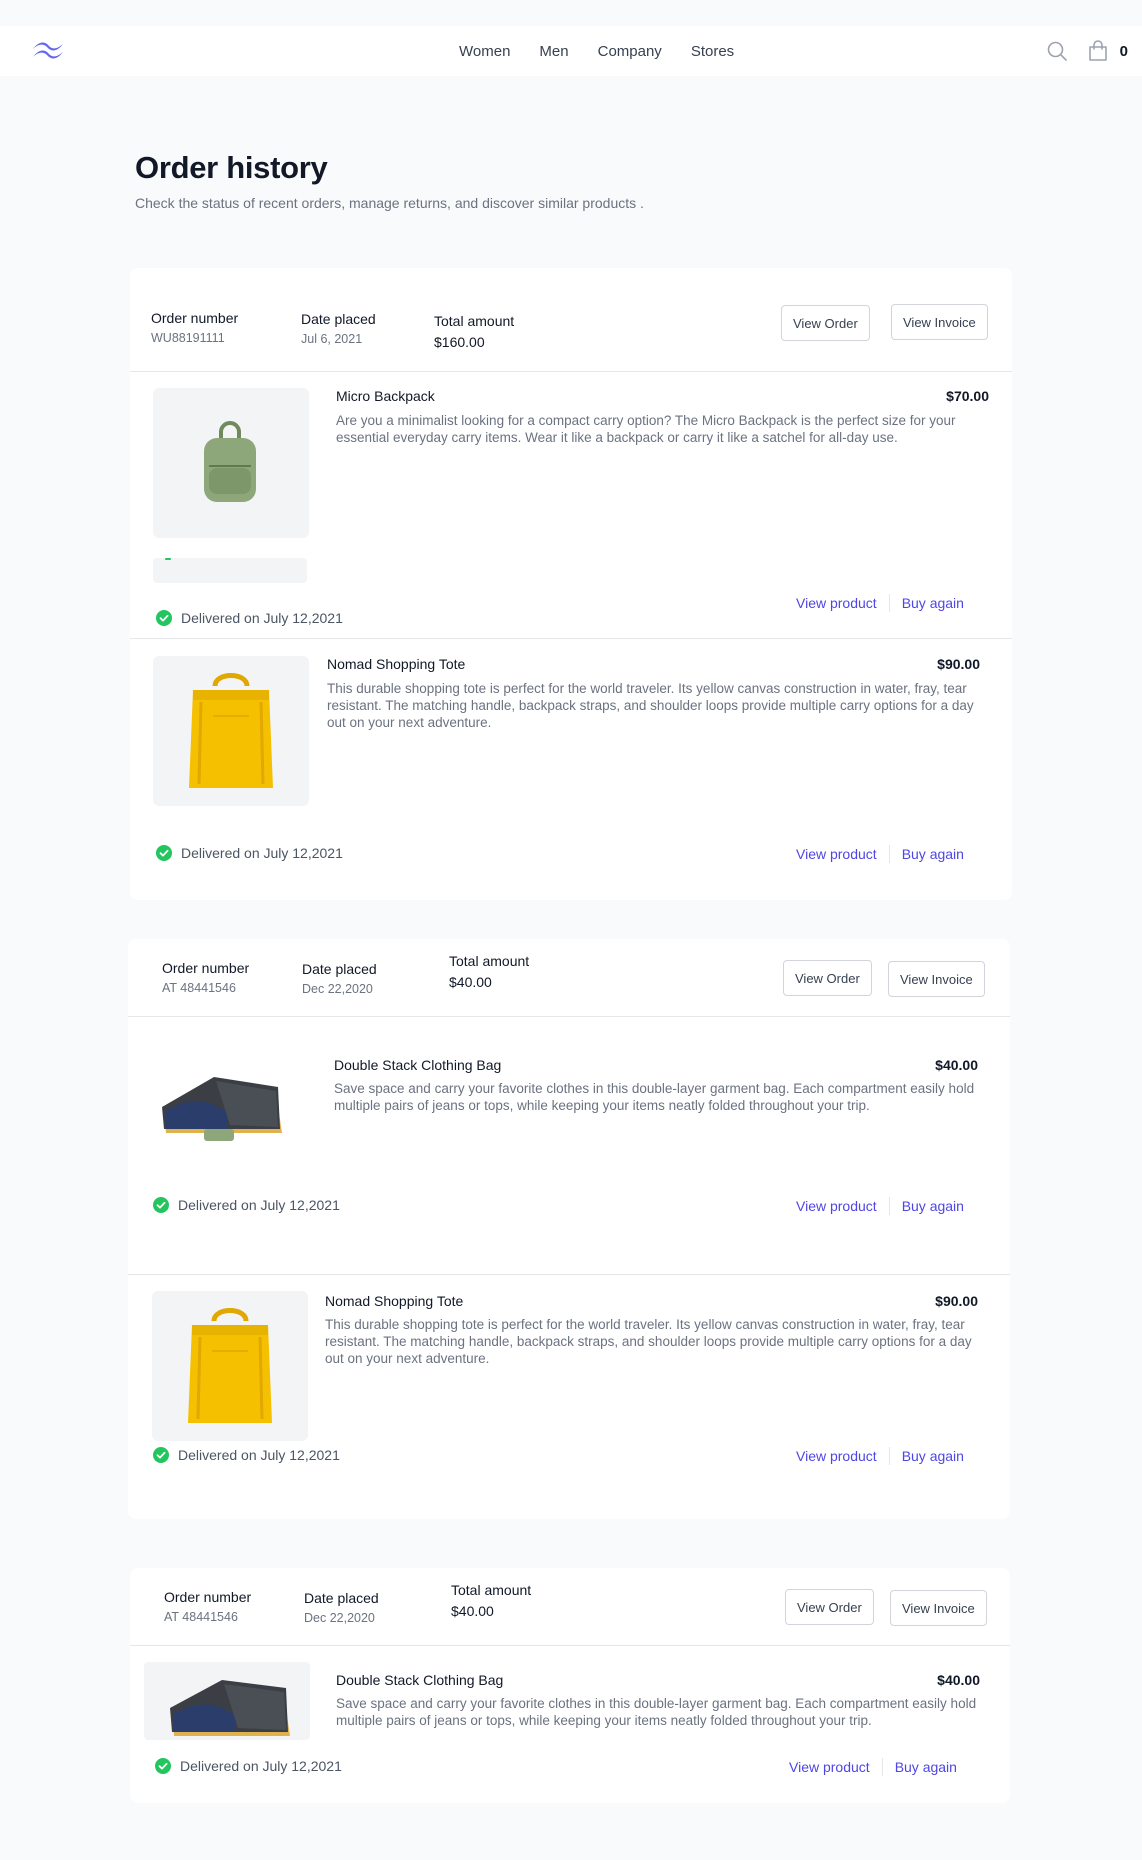  Describe the element at coordinates (48, 52) in the screenshot. I see `logo-icon` at that location.